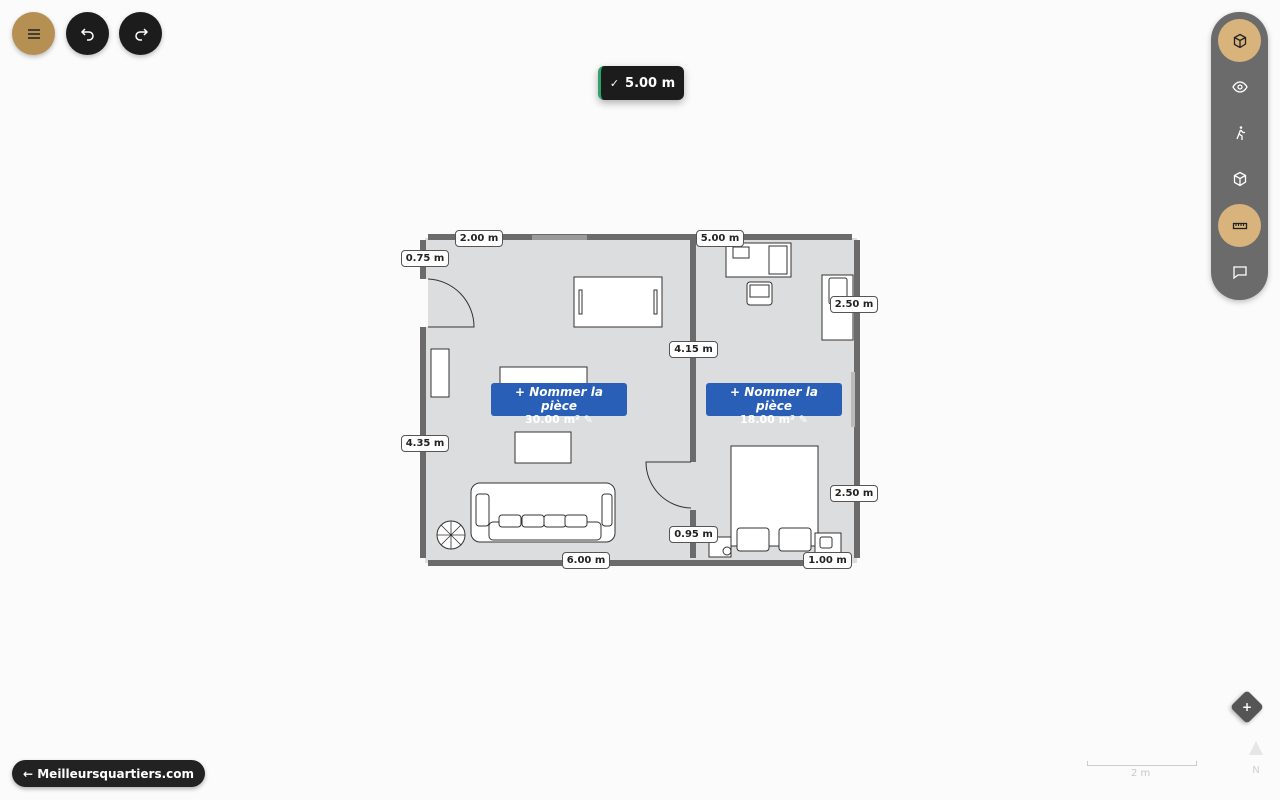 Image resolution: width=1280 pixels, height=800 pixels. What do you see at coordinates (425, 258) in the screenshot?
I see `dimension-label: 0.75 m` at bounding box center [425, 258].